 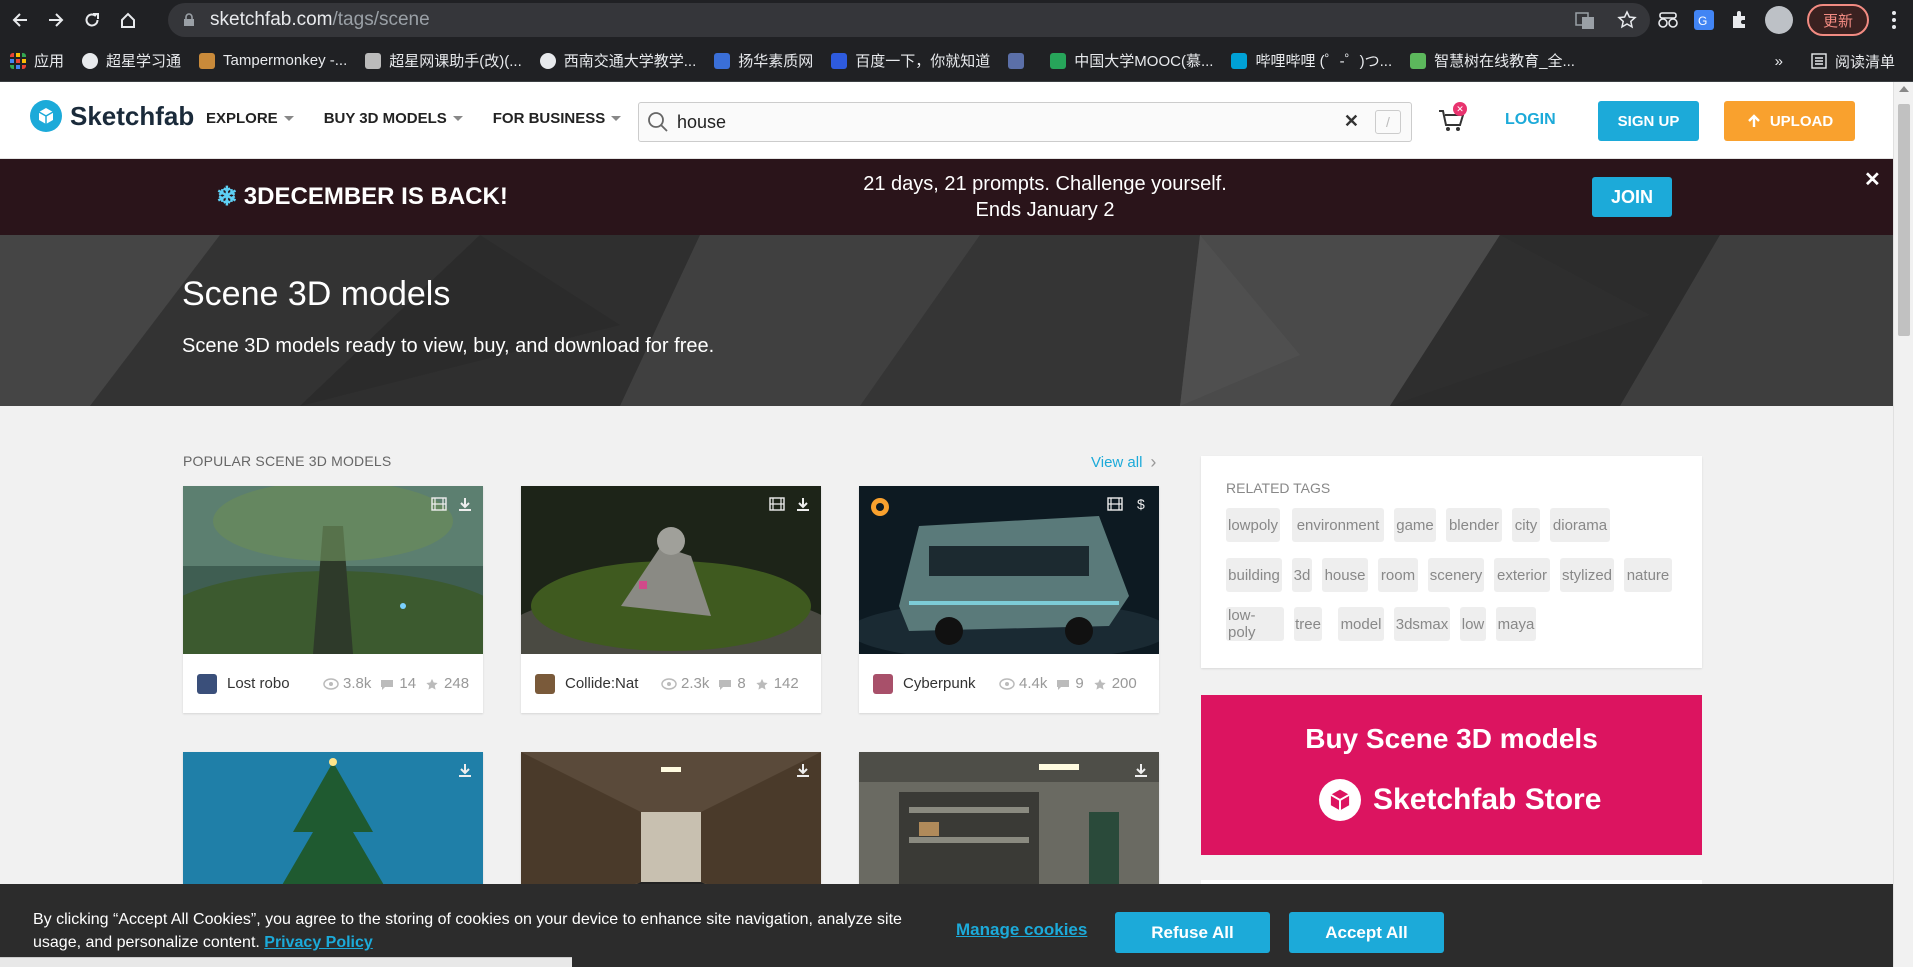 I want to click on tag-chip: blender, so click(x=1474, y=525).